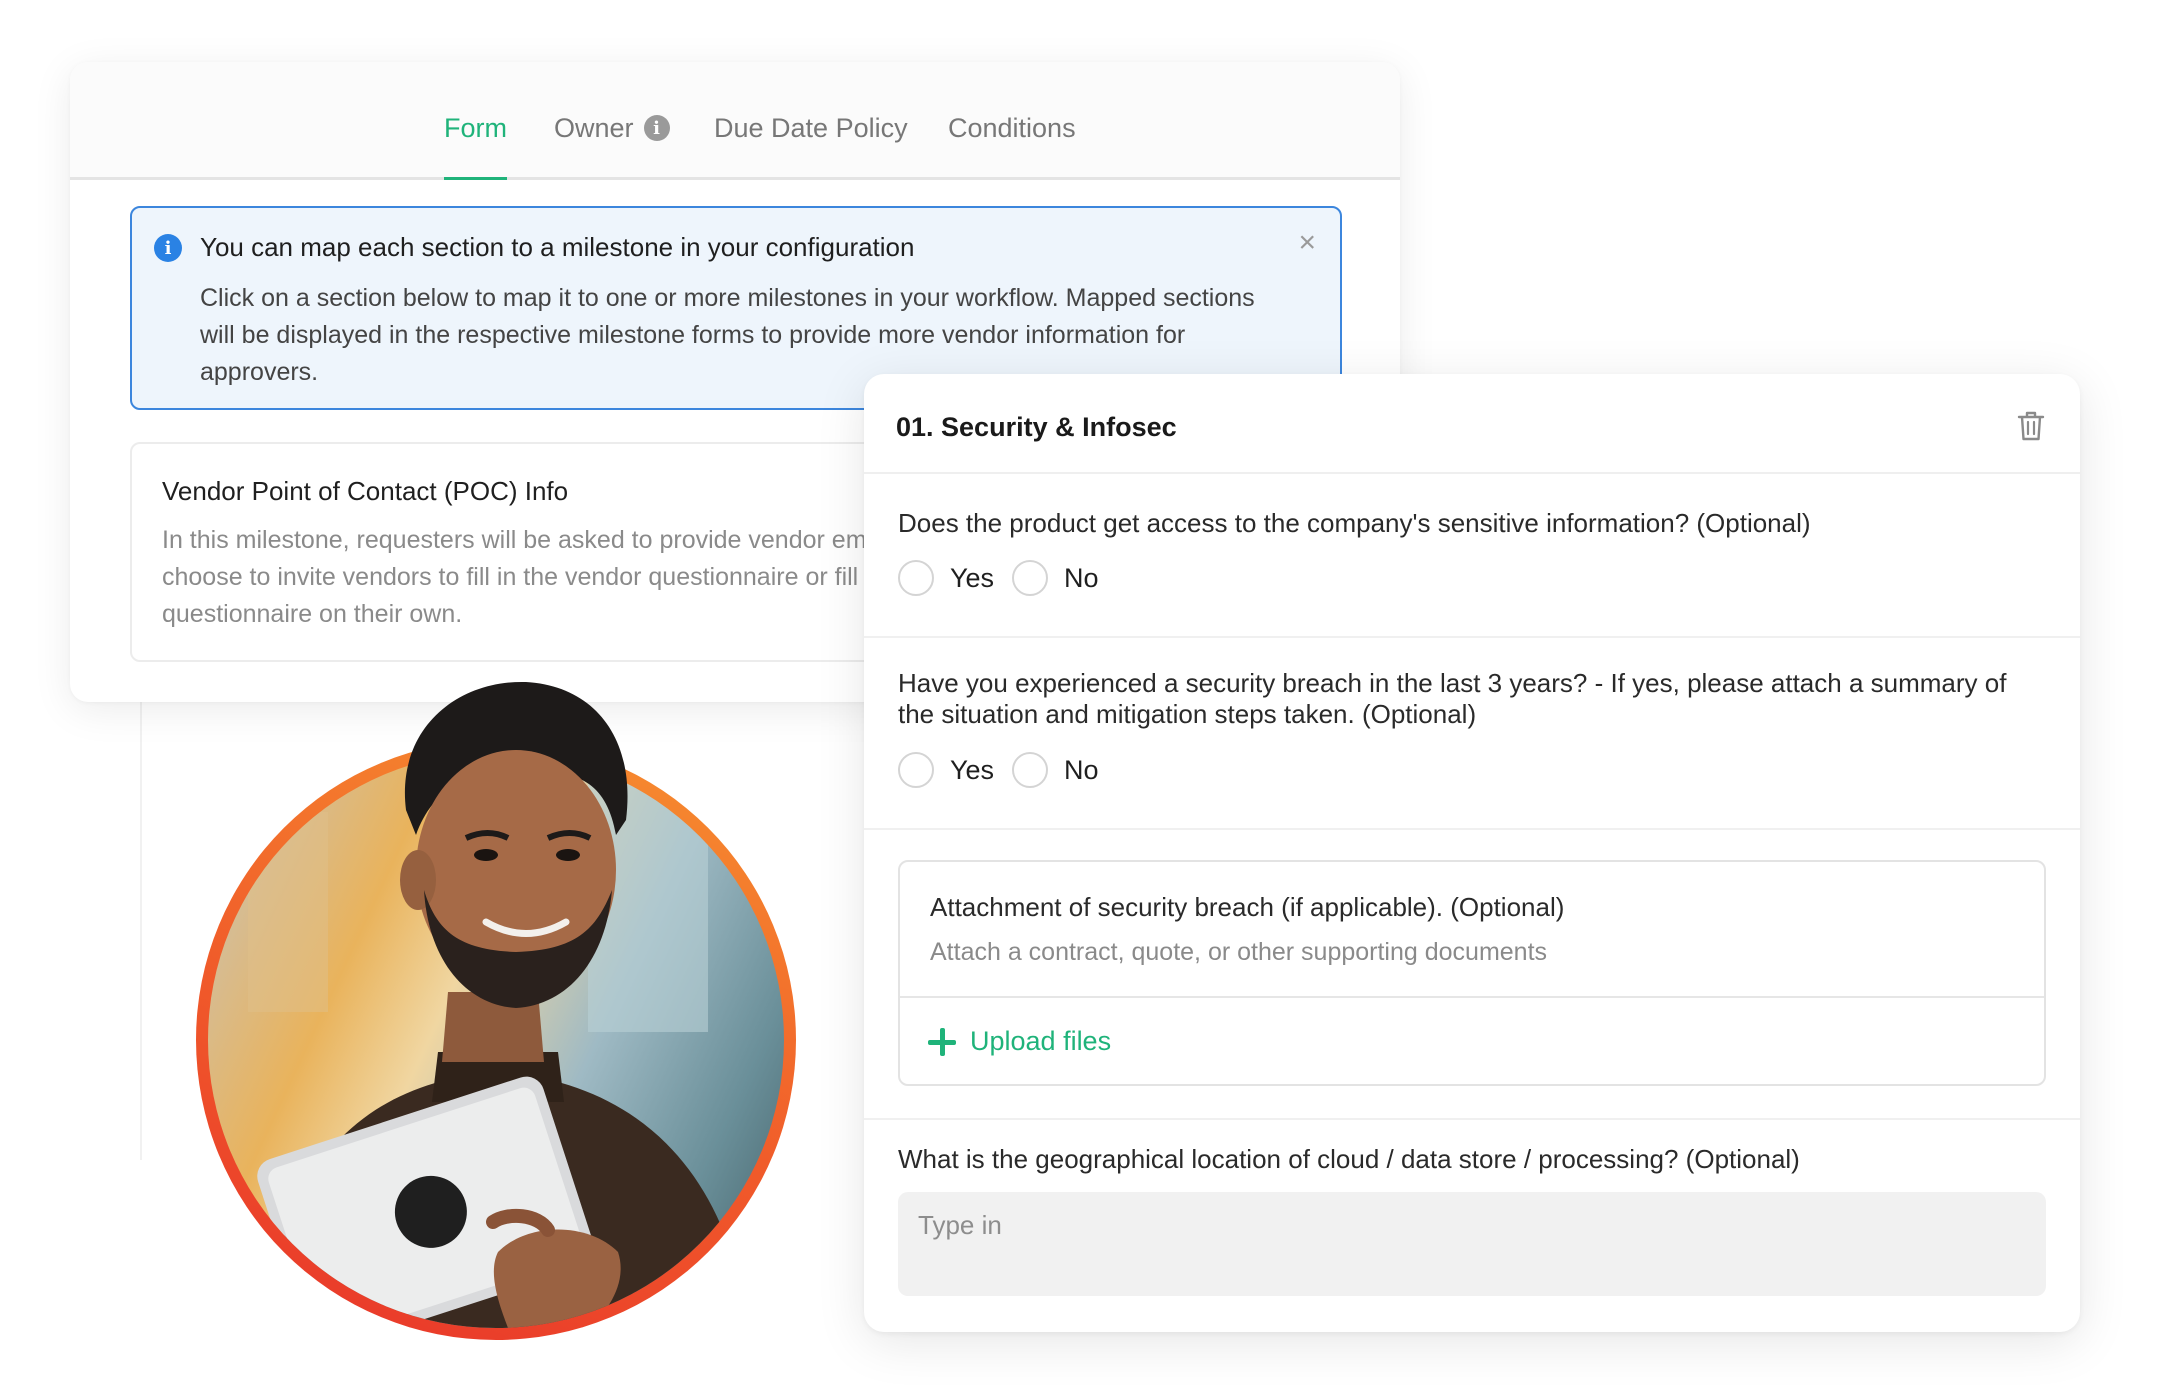  What do you see at coordinates (475, 144) in the screenshot?
I see `tab-form: Form` at bounding box center [475, 144].